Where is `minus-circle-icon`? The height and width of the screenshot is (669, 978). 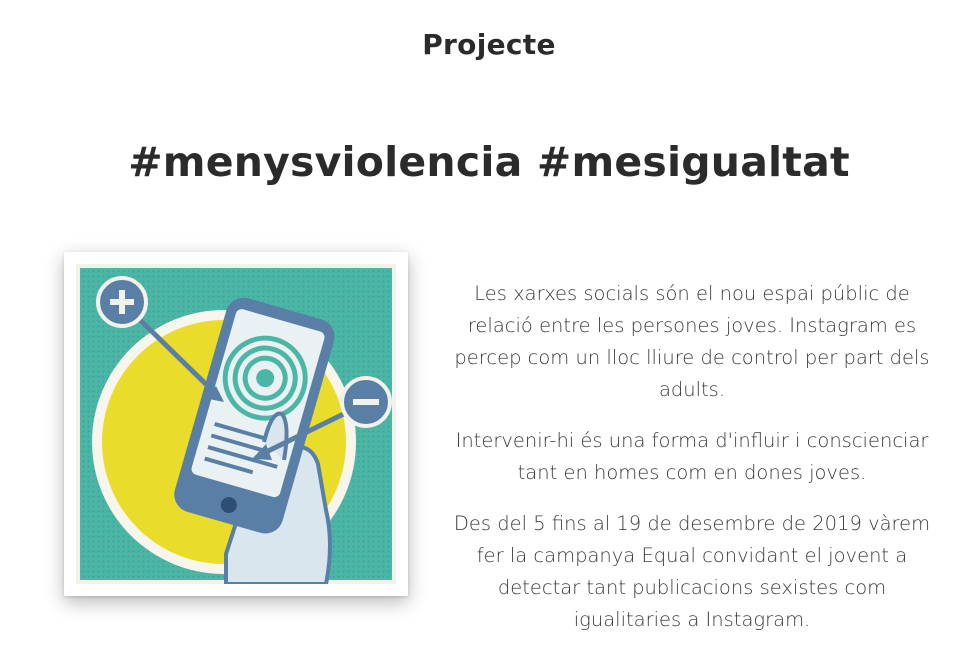
minus-circle-icon is located at coordinates (366, 402).